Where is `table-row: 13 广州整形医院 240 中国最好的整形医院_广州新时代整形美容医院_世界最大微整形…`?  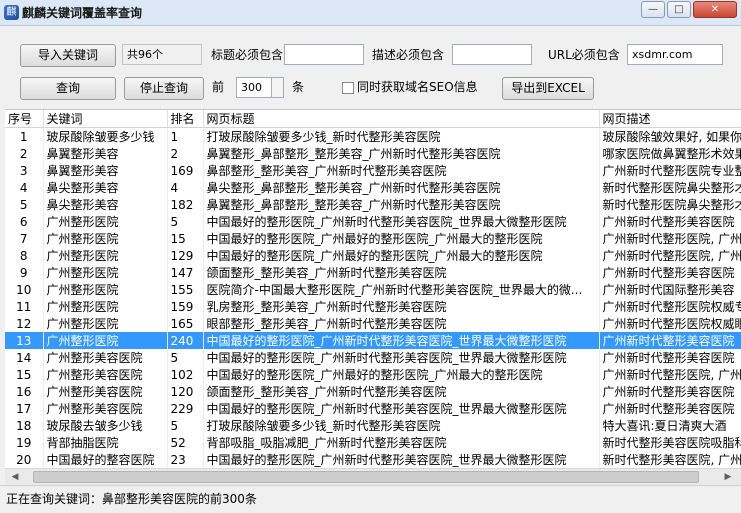 table-row: 13 广州整形医院 240 中国最好的整形医院_广州新时代整形美容医院_世界最大微整形… is located at coordinates (373, 340).